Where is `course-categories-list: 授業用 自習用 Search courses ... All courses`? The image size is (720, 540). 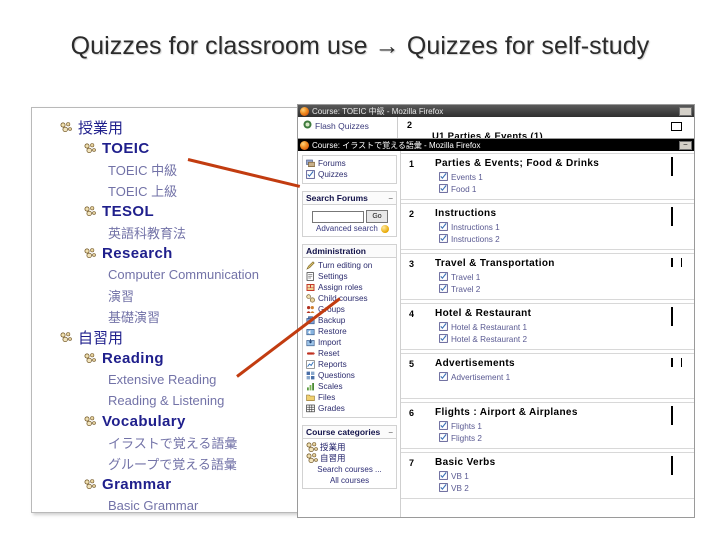 course-categories-list: 授業用 自習用 Search courses ... All courses is located at coordinates (349, 463).